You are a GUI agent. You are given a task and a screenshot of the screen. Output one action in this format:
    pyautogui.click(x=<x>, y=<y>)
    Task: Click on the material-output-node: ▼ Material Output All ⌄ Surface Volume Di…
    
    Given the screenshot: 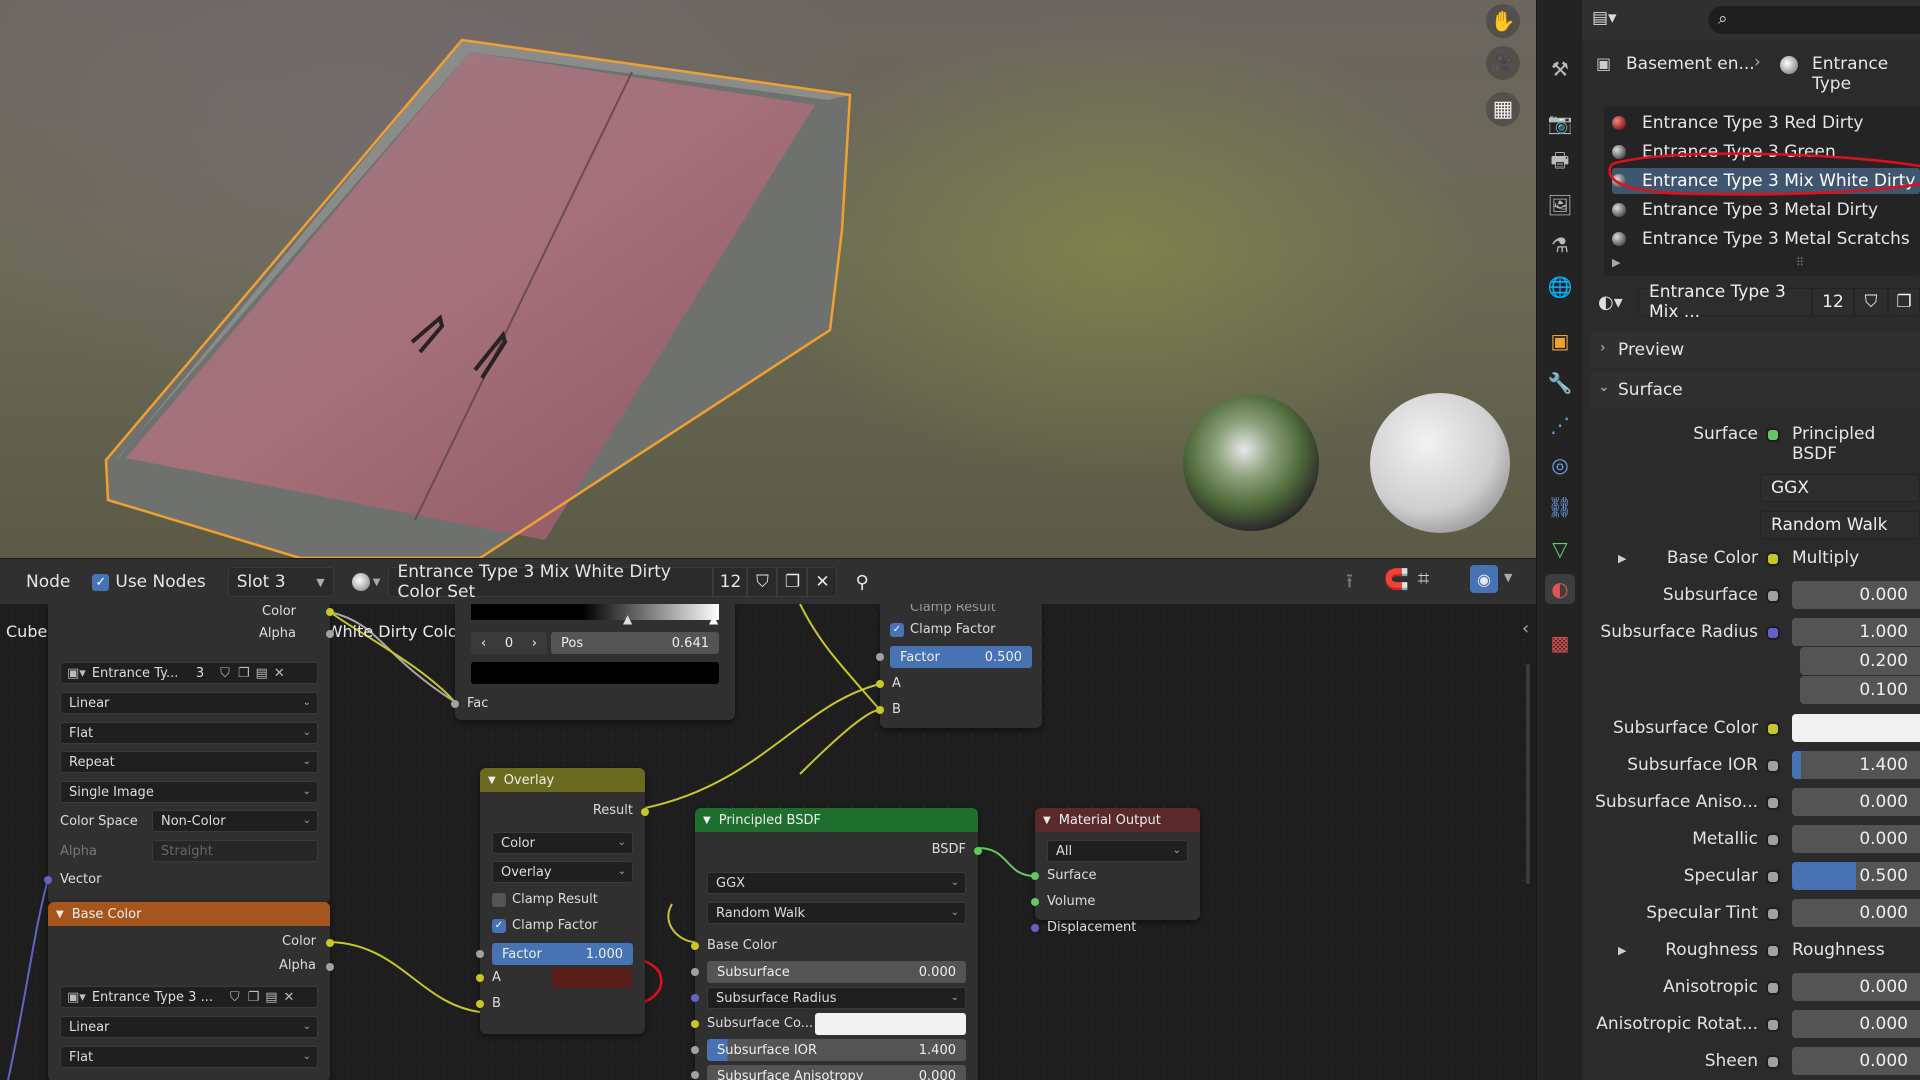 What is the action you would take?
    pyautogui.click(x=1115, y=871)
    